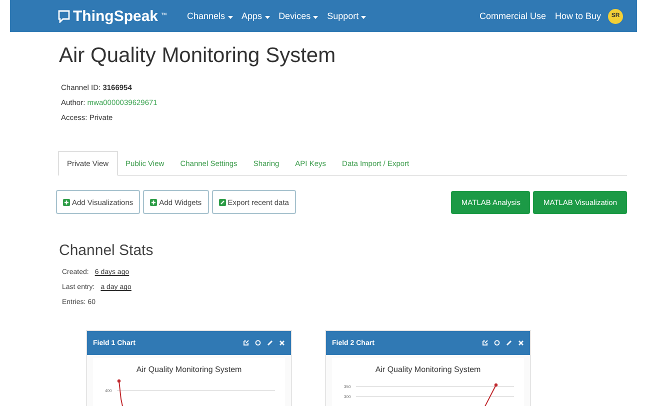 Image resolution: width=645 pixels, height=406 pixels. Describe the element at coordinates (346, 16) in the screenshot. I see `nav-menu: Support` at that location.